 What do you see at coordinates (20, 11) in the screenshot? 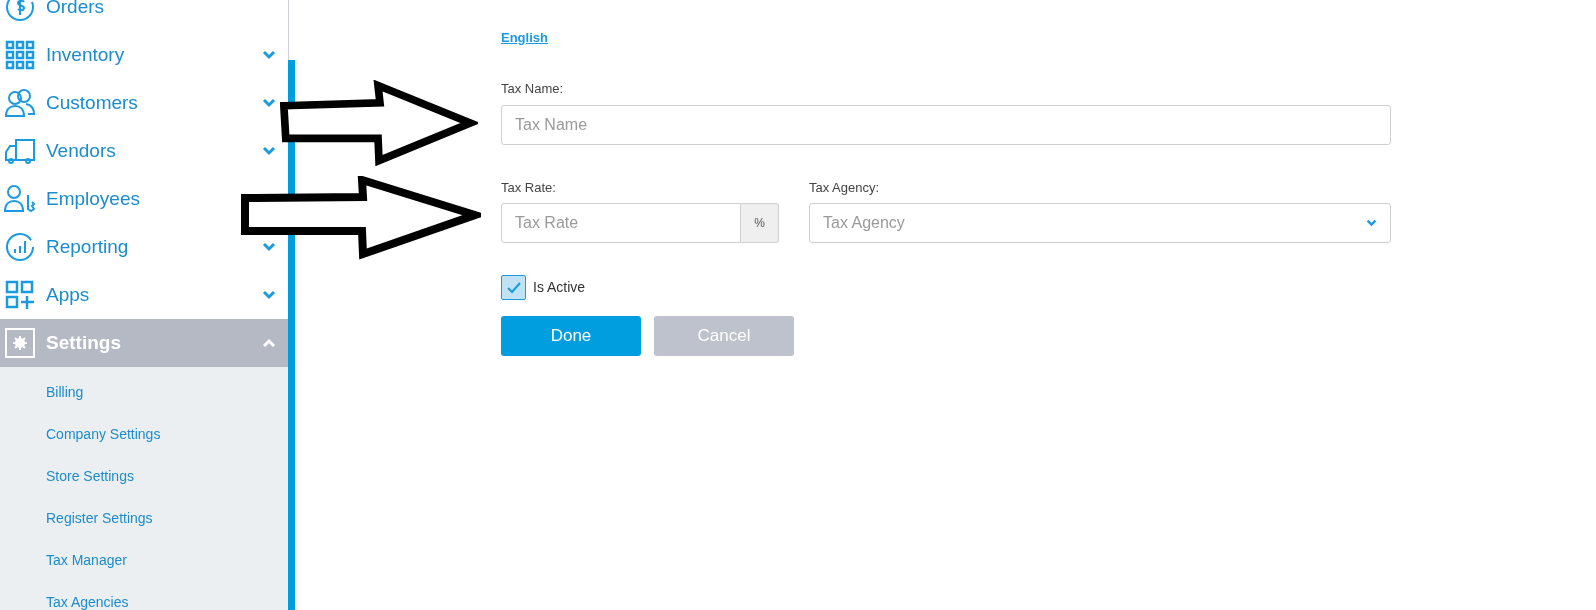
I see `dollar-icon` at bounding box center [20, 11].